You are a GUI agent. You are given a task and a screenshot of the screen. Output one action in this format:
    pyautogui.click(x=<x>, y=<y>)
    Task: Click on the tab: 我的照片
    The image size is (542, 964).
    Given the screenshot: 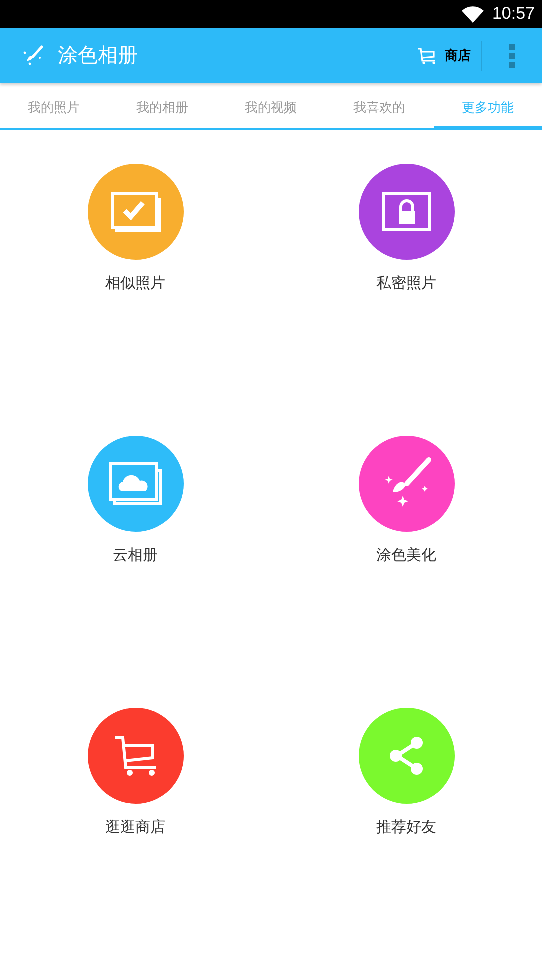 What is the action you would take?
    pyautogui.click(x=54, y=106)
    